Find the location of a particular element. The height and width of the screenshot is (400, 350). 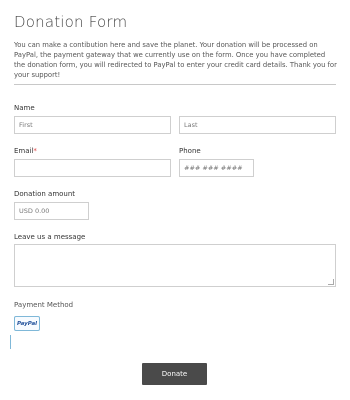

page-title: Donation Form is located at coordinates (71, 22).